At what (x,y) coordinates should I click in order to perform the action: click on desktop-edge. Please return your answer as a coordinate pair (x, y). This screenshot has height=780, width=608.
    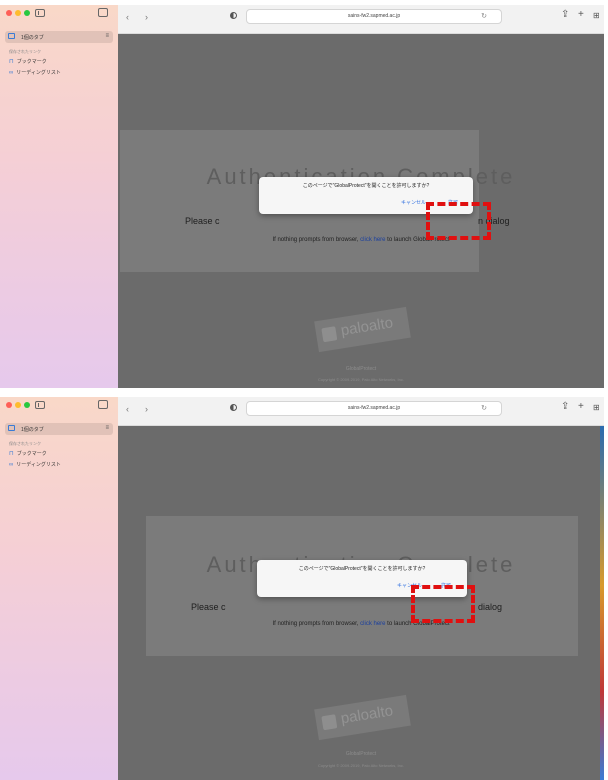
    Looking at the image, I should click on (602, 603).